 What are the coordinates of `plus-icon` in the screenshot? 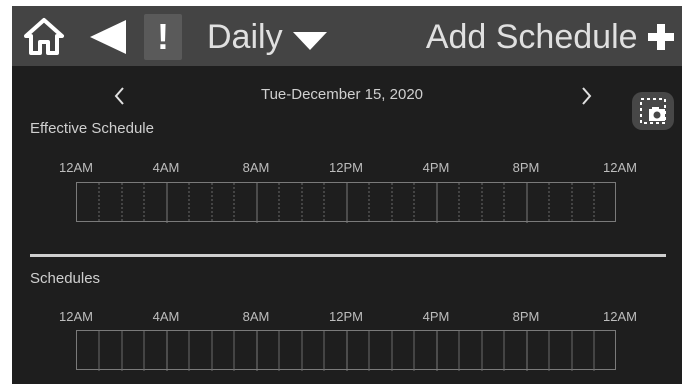 It's located at (661, 39).